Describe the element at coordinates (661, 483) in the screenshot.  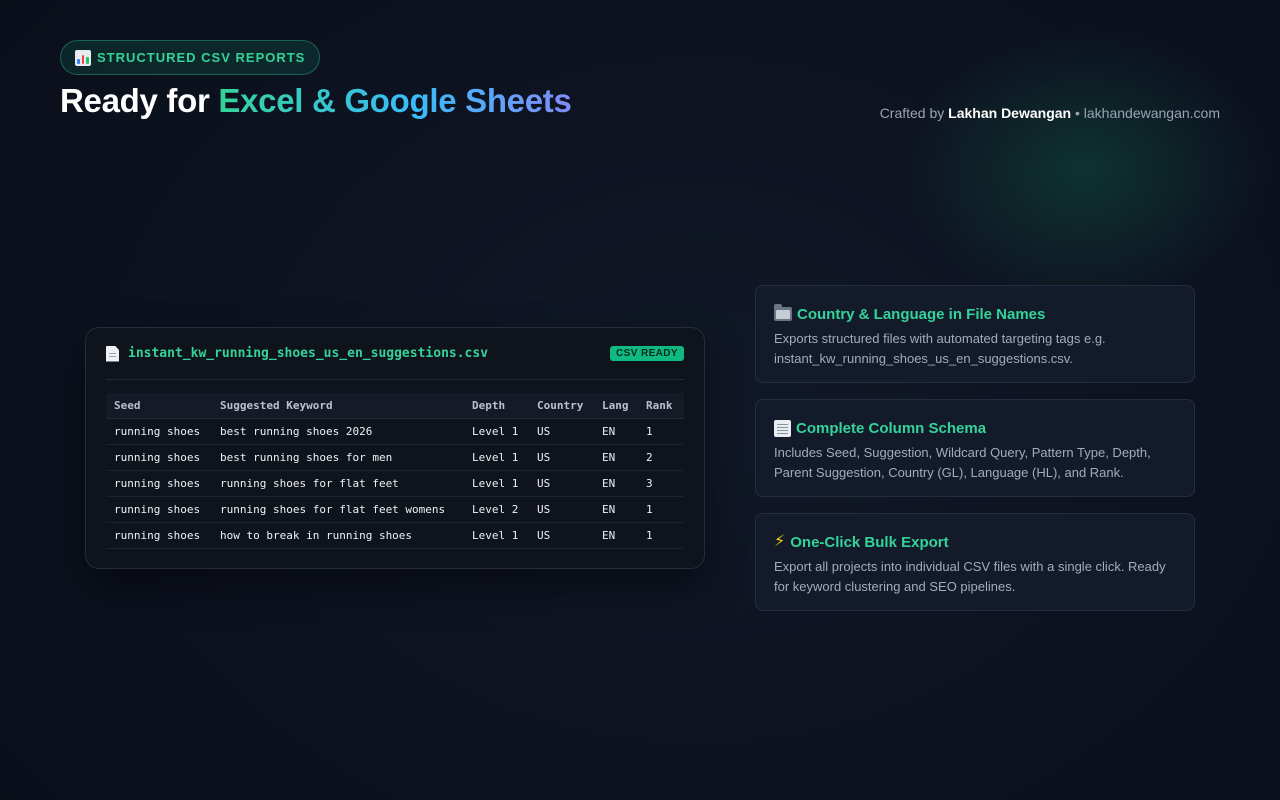
I see `cell-rank: 3` at that location.